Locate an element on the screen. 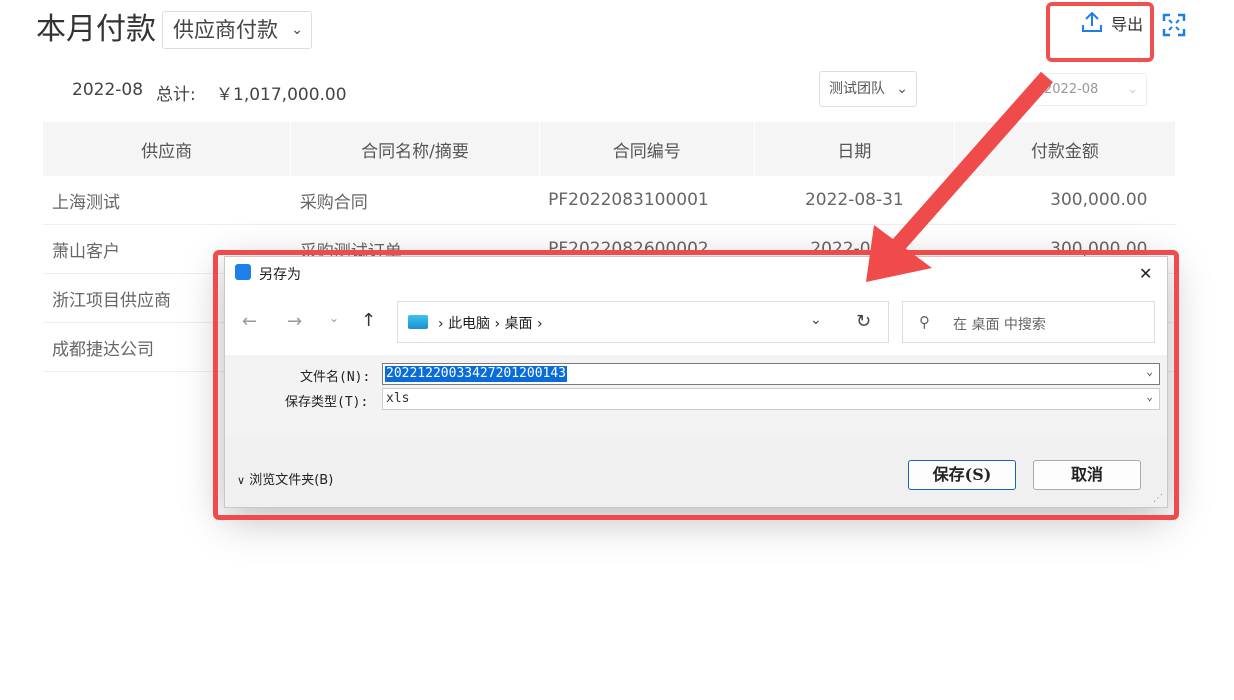 The width and height of the screenshot is (1234, 700). export-highlight-box is located at coordinates (1100, 32).